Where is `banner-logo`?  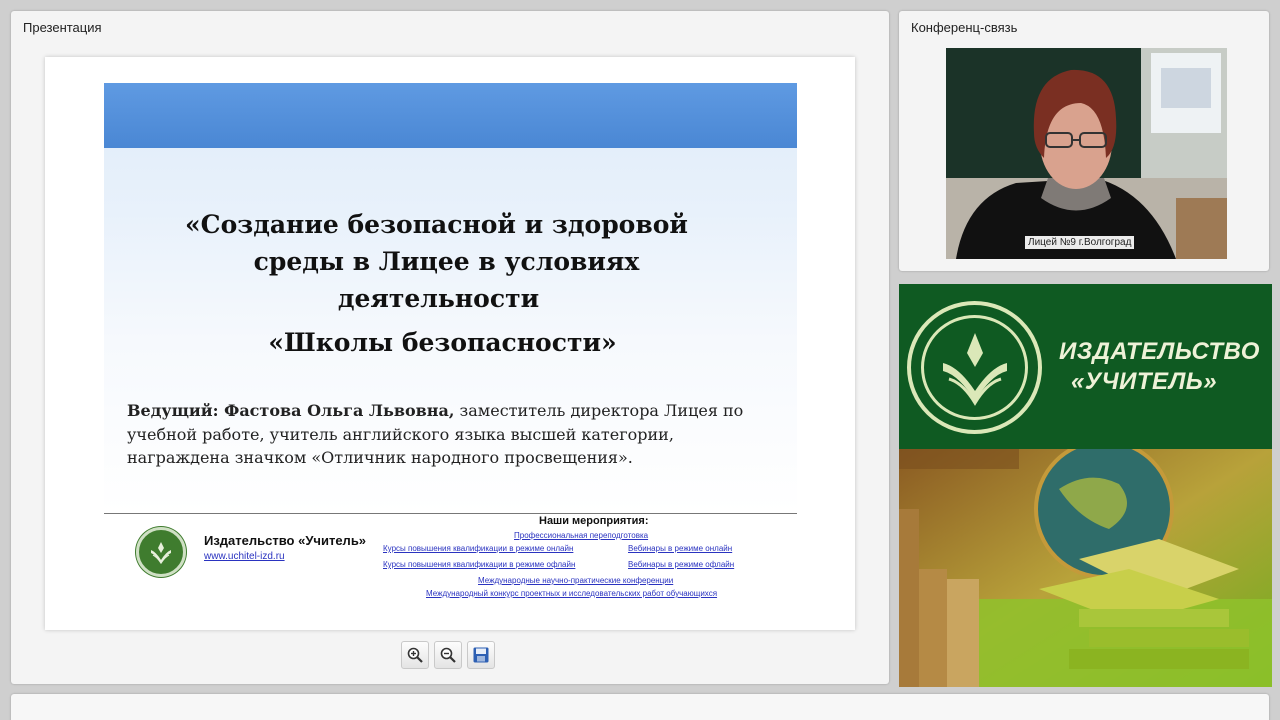
banner-logo is located at coordinates (974, 367).